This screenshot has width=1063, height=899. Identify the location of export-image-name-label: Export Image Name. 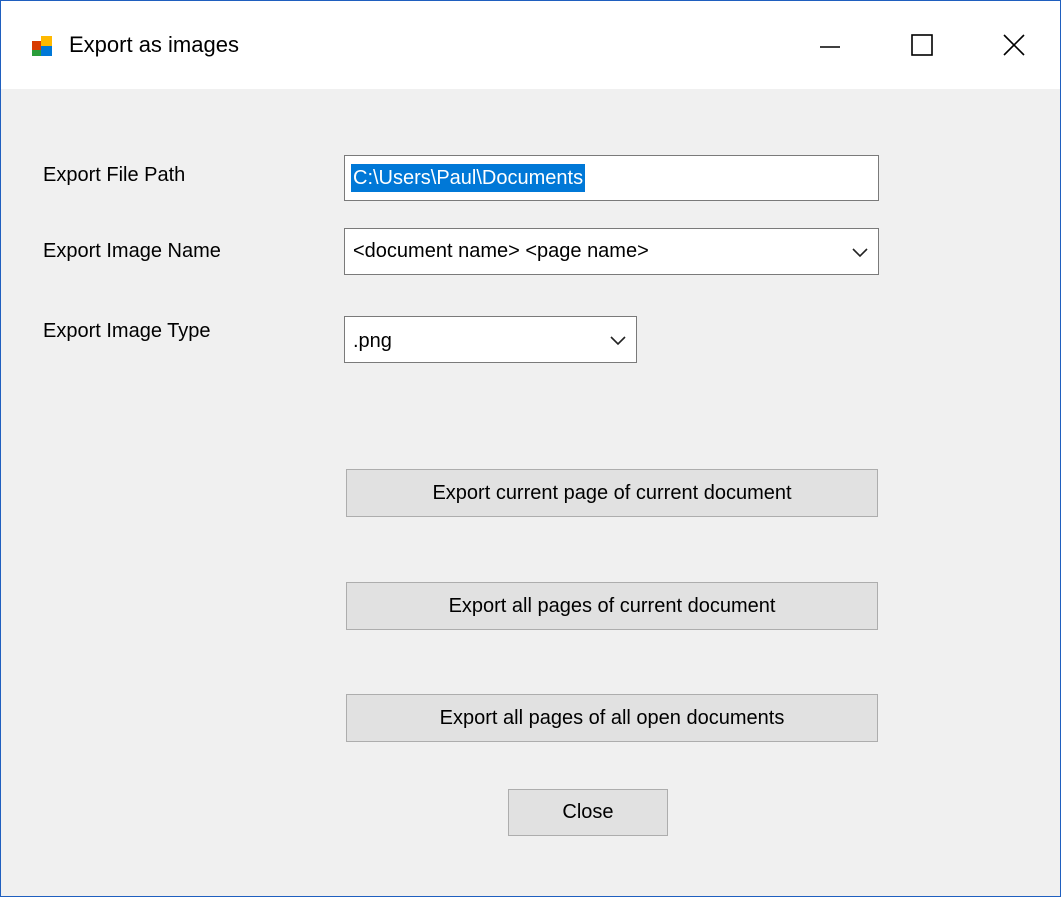
(132, 251).